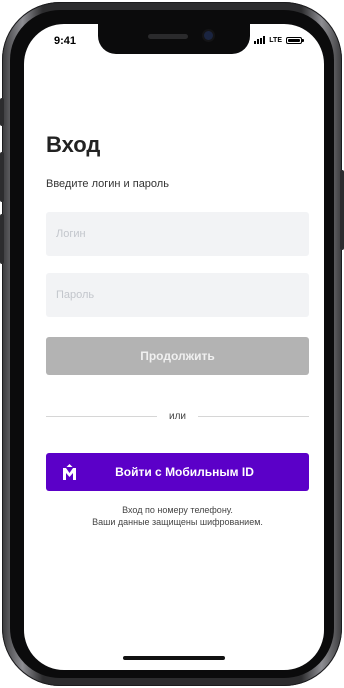  I want to click on status-time: 9:41, so click(65, 41).